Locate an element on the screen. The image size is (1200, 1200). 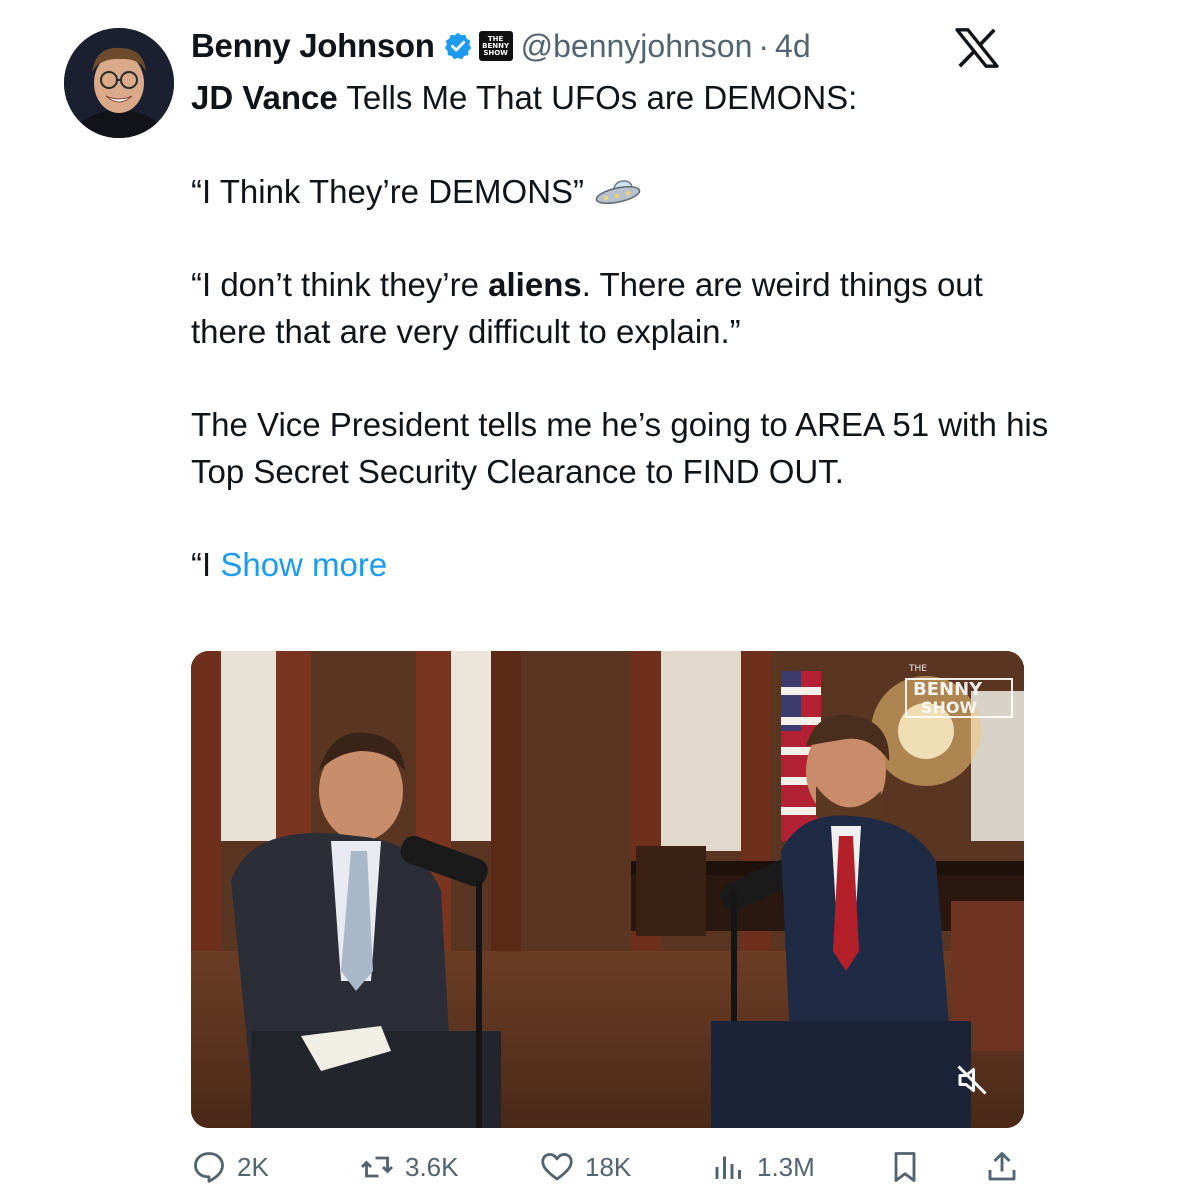
repost-button: 3.6K is located at coordinates (409, 1167).